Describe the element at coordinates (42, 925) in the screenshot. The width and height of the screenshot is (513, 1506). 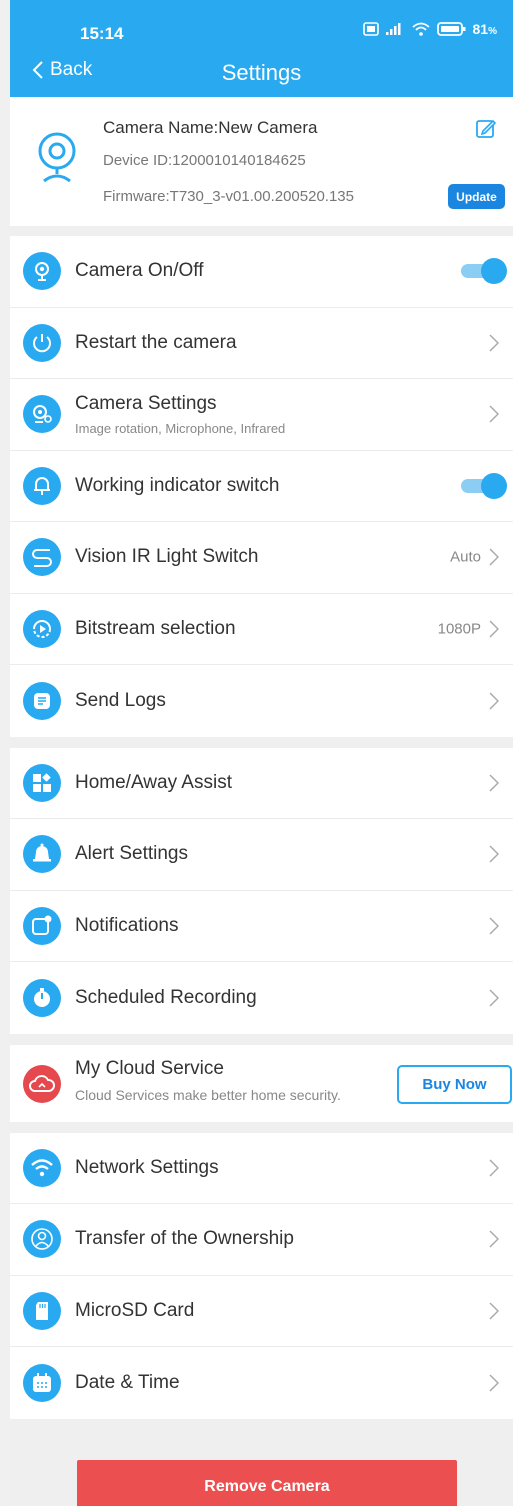
I see `notification-icon` at that location.